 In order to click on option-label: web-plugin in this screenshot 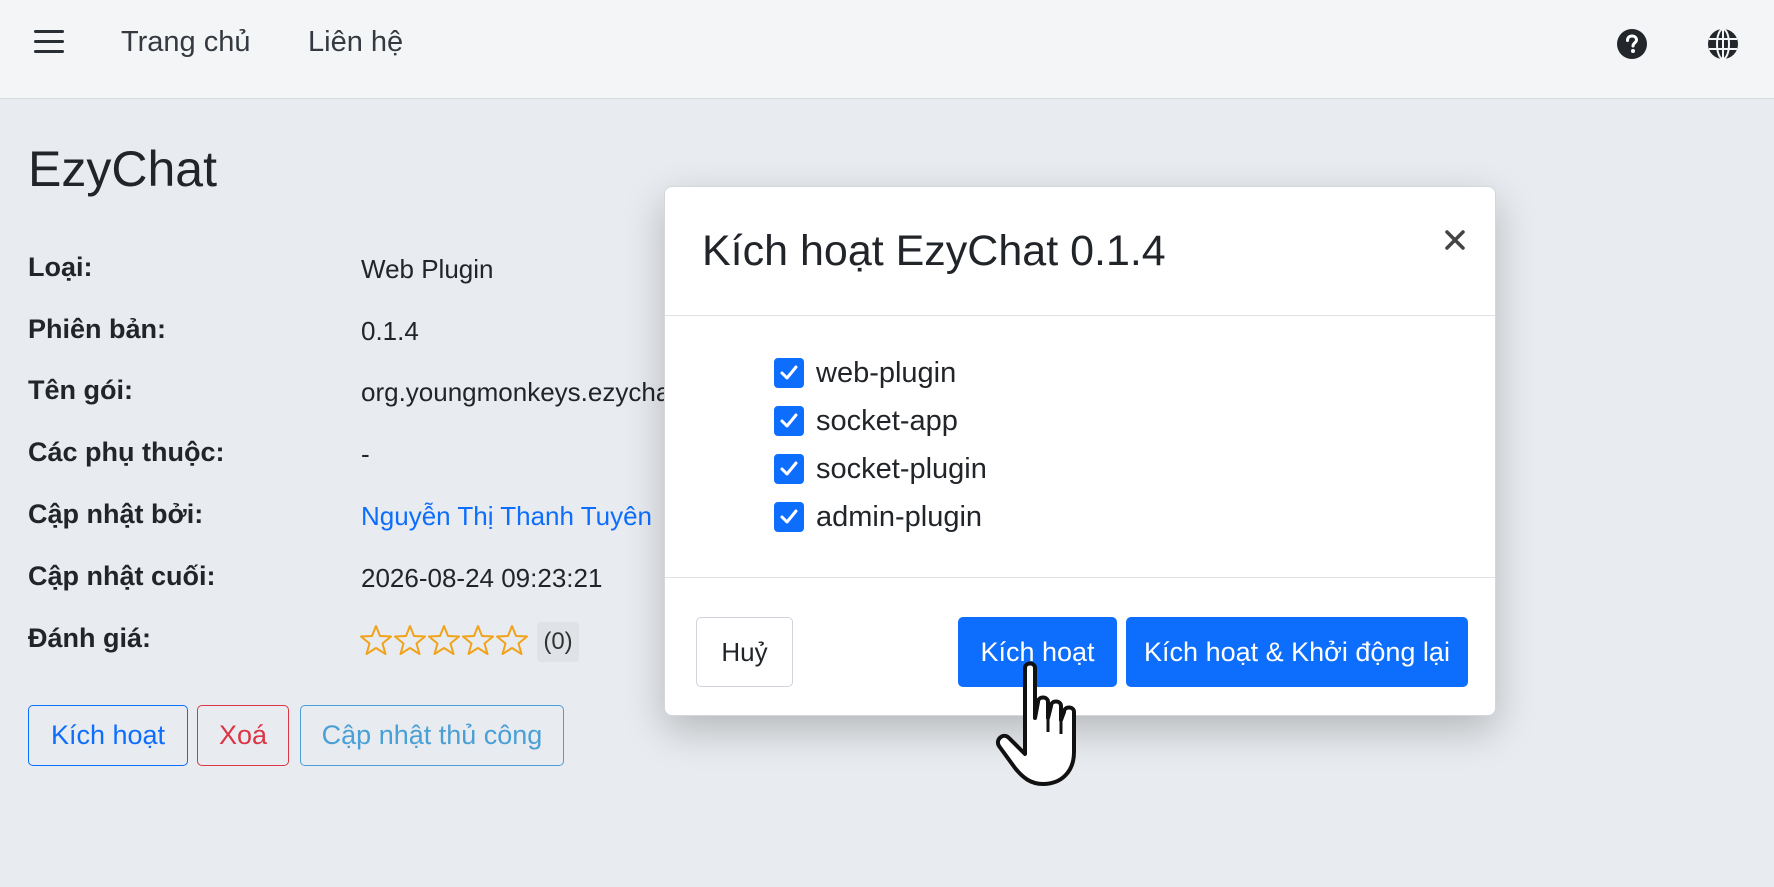, I will do `click(886, 372)`.